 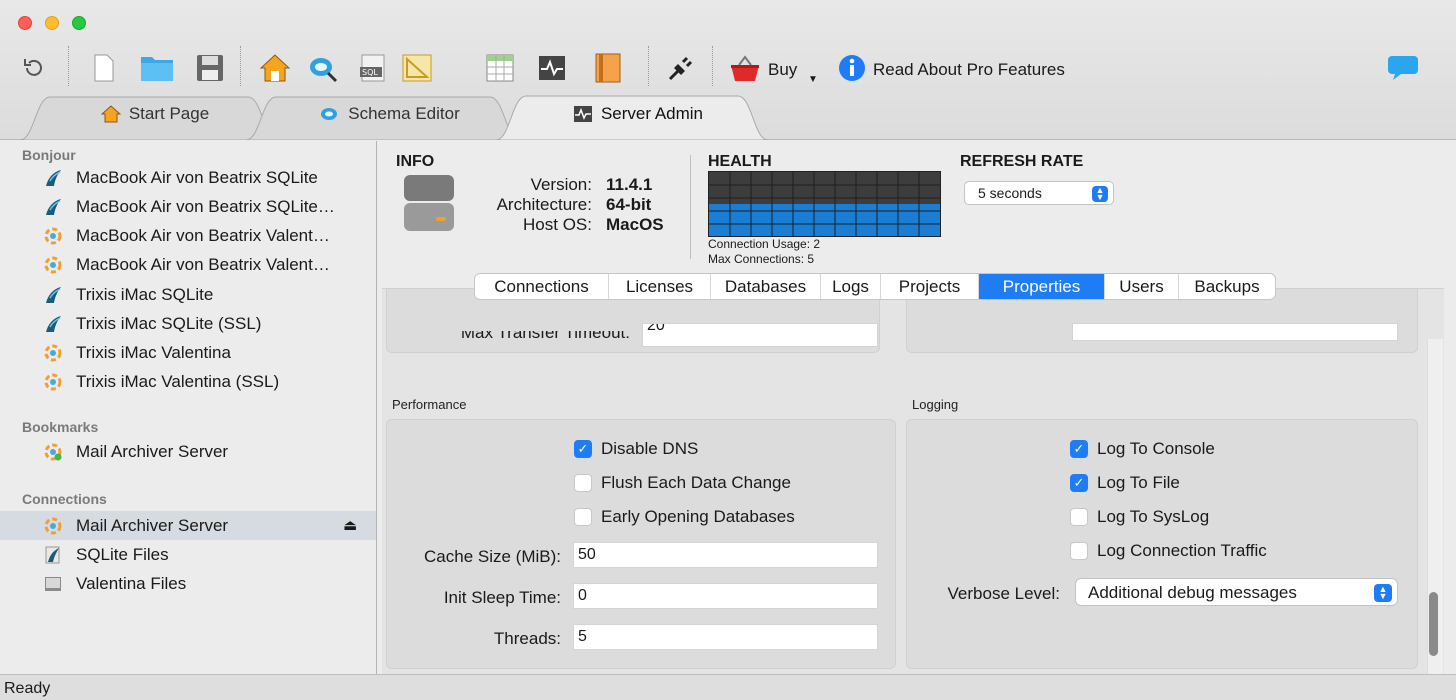 I want to click on status-text: Ready, so click(x=27, y=688).